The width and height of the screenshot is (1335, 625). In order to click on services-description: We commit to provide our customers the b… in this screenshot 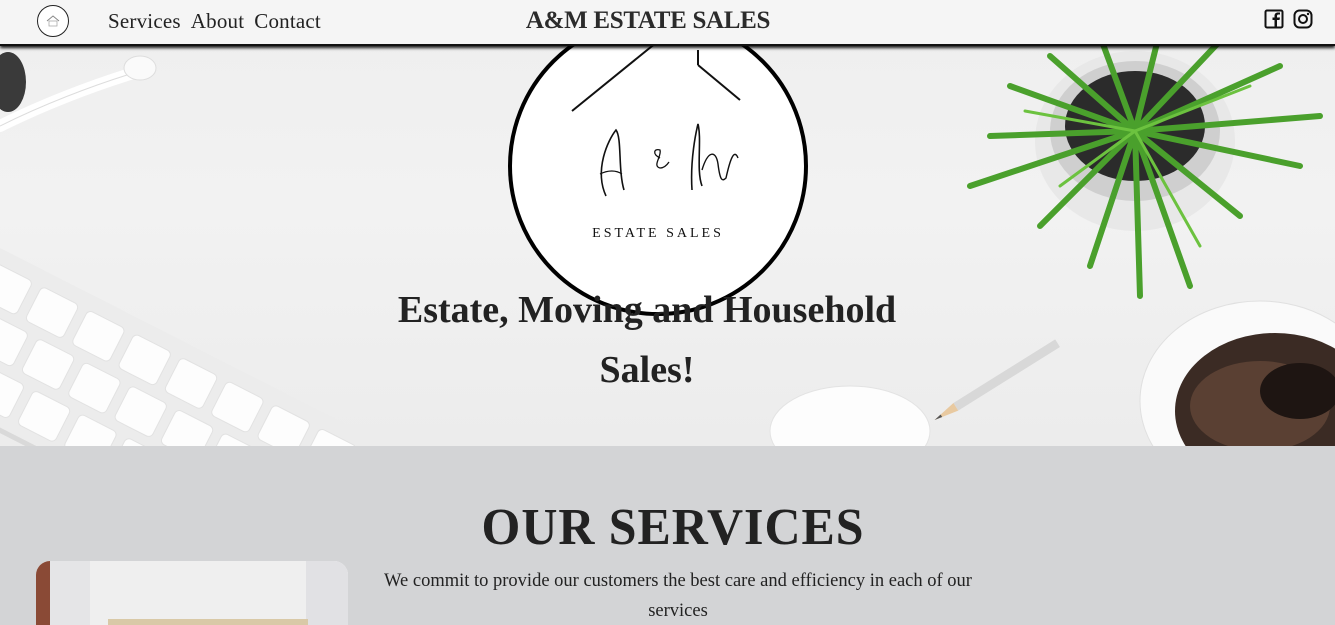, I will do `click(678, 596)`.